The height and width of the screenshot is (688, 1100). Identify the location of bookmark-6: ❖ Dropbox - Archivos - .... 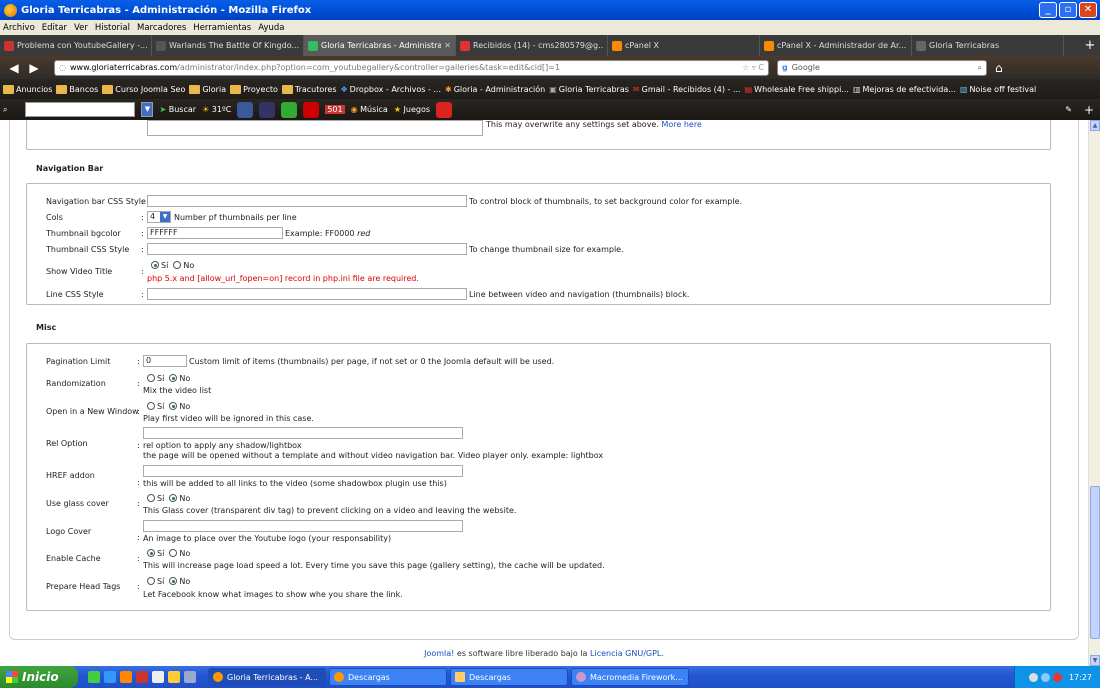
(390, 89).